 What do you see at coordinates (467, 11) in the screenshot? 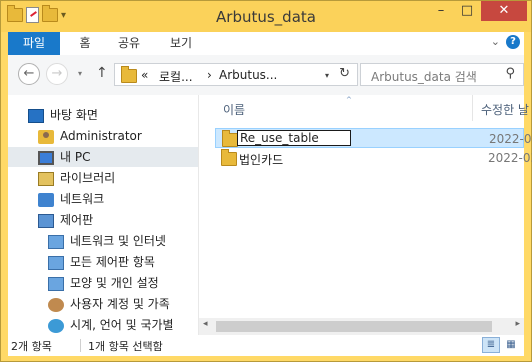
I see `maximize-button: □` at bounding box center [467, 11].